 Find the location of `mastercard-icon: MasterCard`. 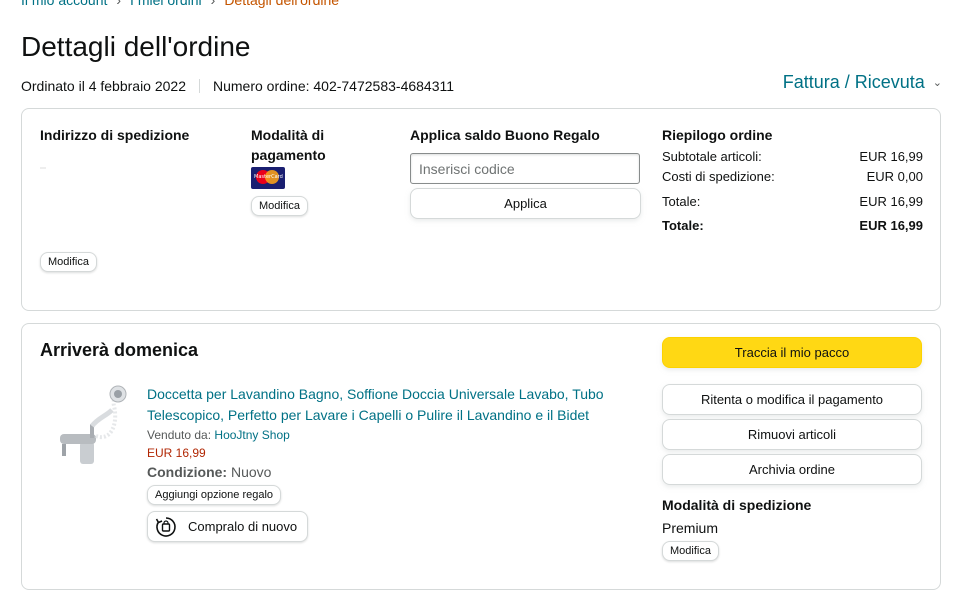

mastercard-icon: MasterCard is located at coordinates (268, 178).